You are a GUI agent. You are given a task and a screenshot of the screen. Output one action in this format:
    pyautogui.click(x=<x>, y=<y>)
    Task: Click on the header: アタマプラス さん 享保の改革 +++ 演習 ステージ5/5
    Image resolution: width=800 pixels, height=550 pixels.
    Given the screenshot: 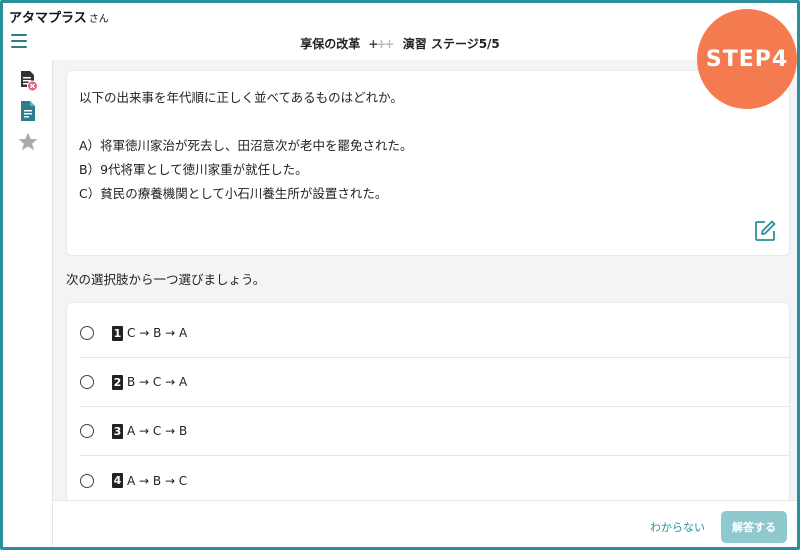 What is the action you would take?
    pyautogui.click(x=400, y=31)
    